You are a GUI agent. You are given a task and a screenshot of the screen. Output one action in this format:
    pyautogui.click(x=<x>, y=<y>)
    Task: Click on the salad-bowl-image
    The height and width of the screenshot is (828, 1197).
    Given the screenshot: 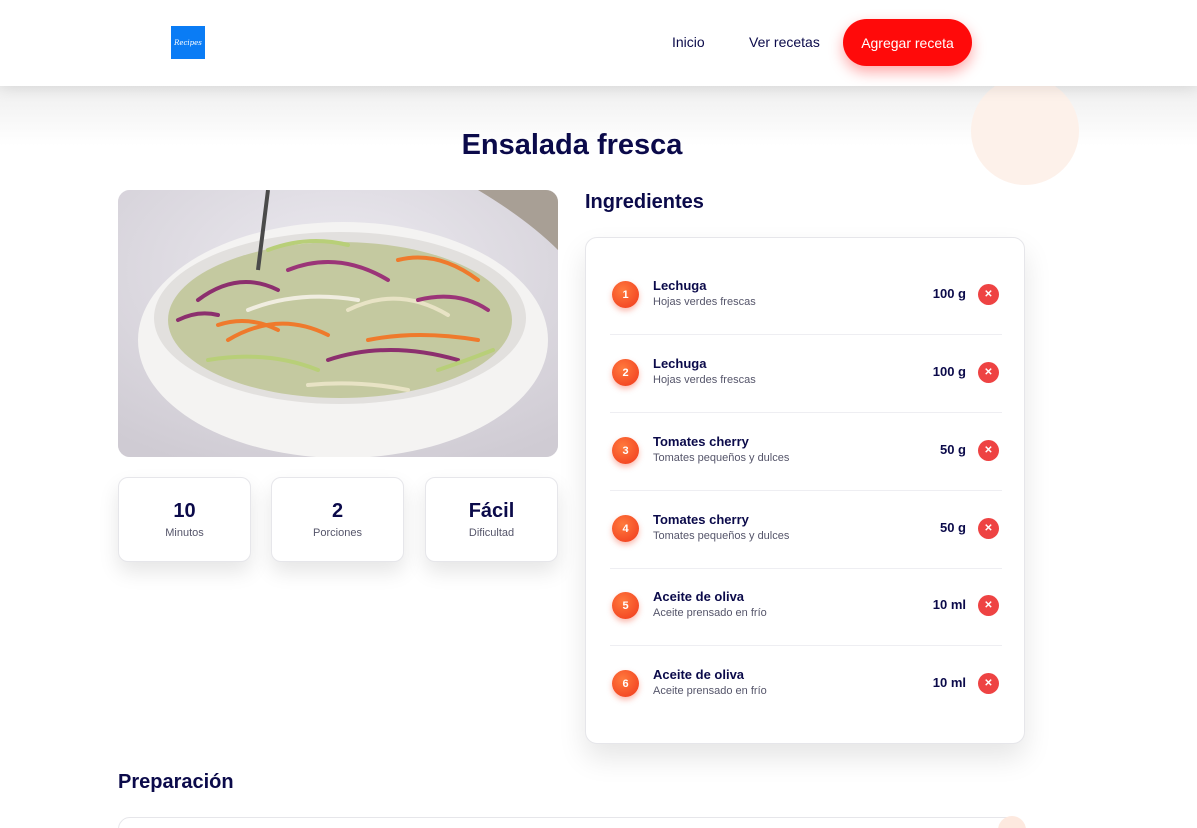 What is the action you would take?
    pyautogui.click(x=338, y=323)
    